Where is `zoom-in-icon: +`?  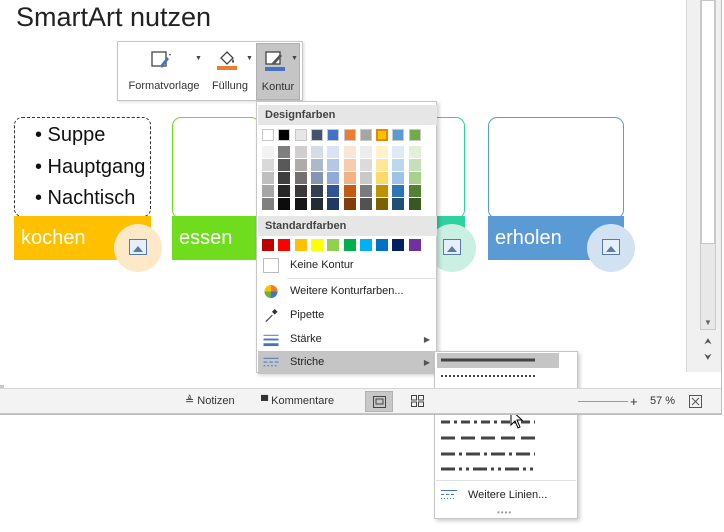
zoom-in-icon: + is located at coordinates (634, 401).